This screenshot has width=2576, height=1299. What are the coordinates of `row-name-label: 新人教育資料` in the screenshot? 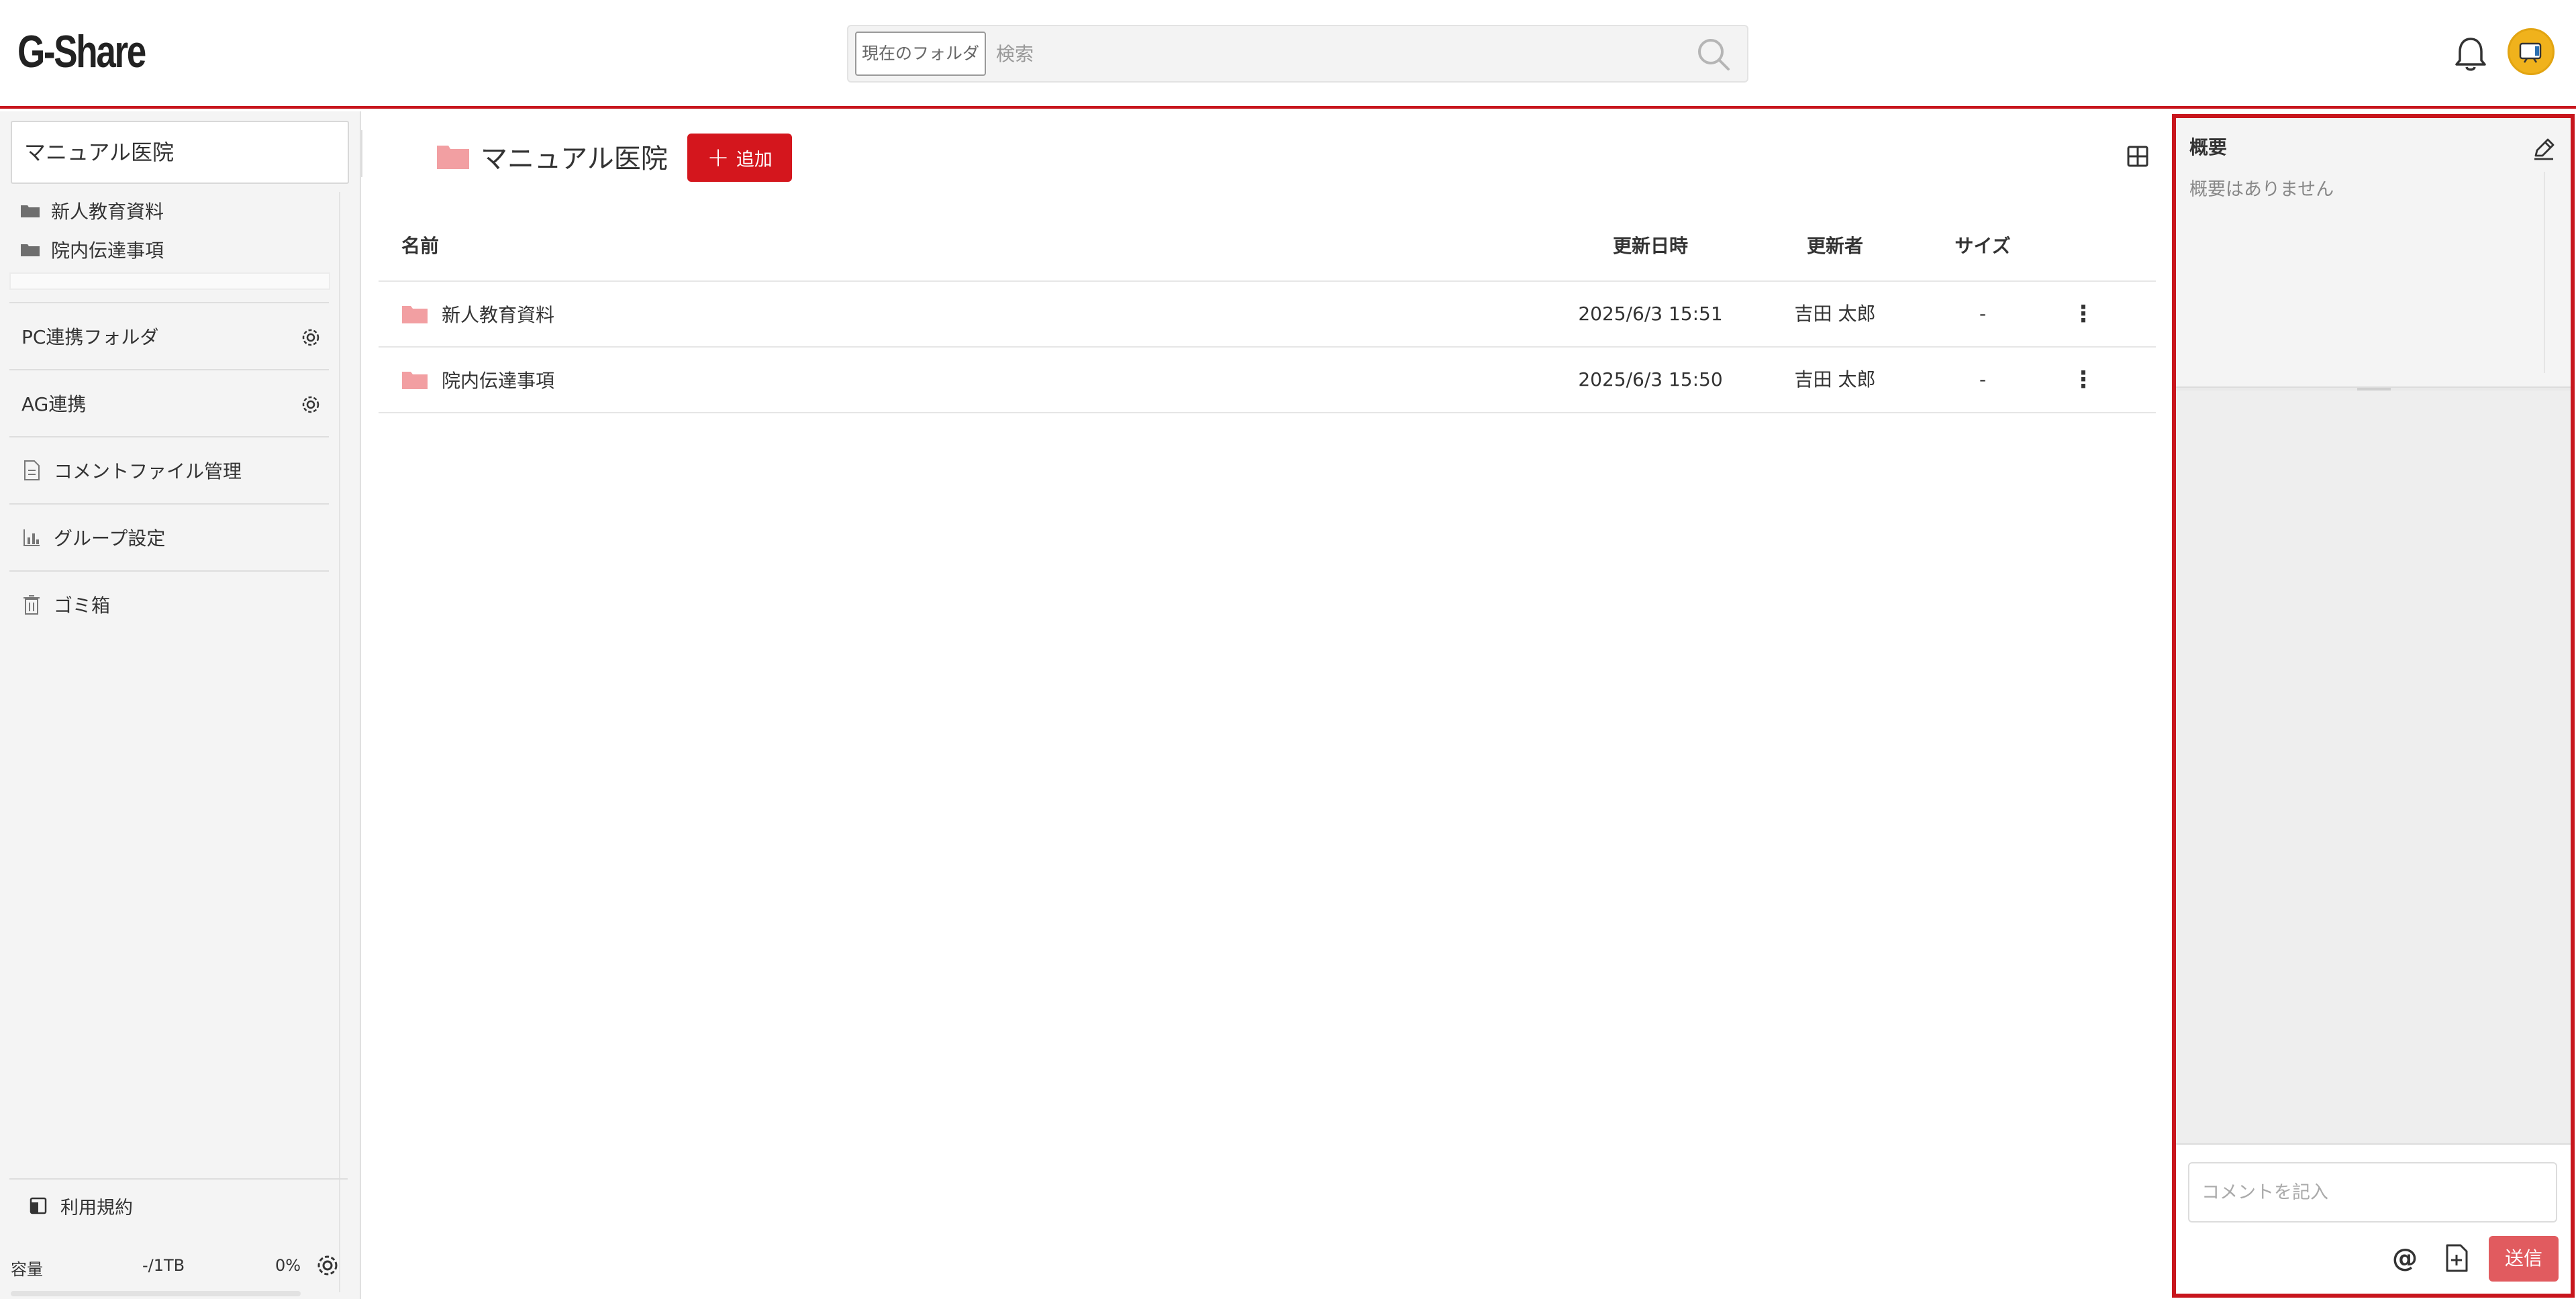 It's located at (498, 315).